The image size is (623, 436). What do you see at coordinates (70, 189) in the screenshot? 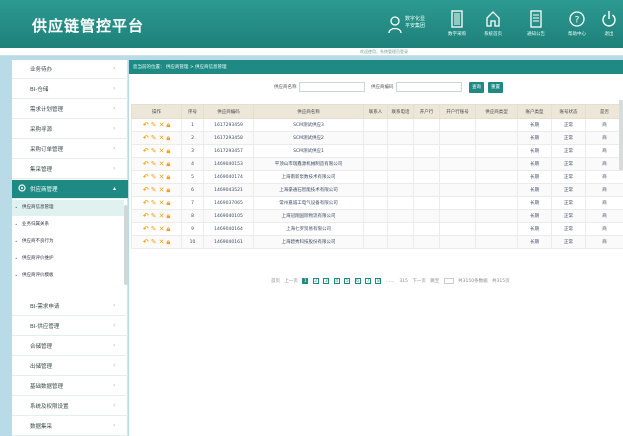
I see `sidebar-item-supplier-mgmt: 供应商管理 ▴` at bounding box center [70, 189].